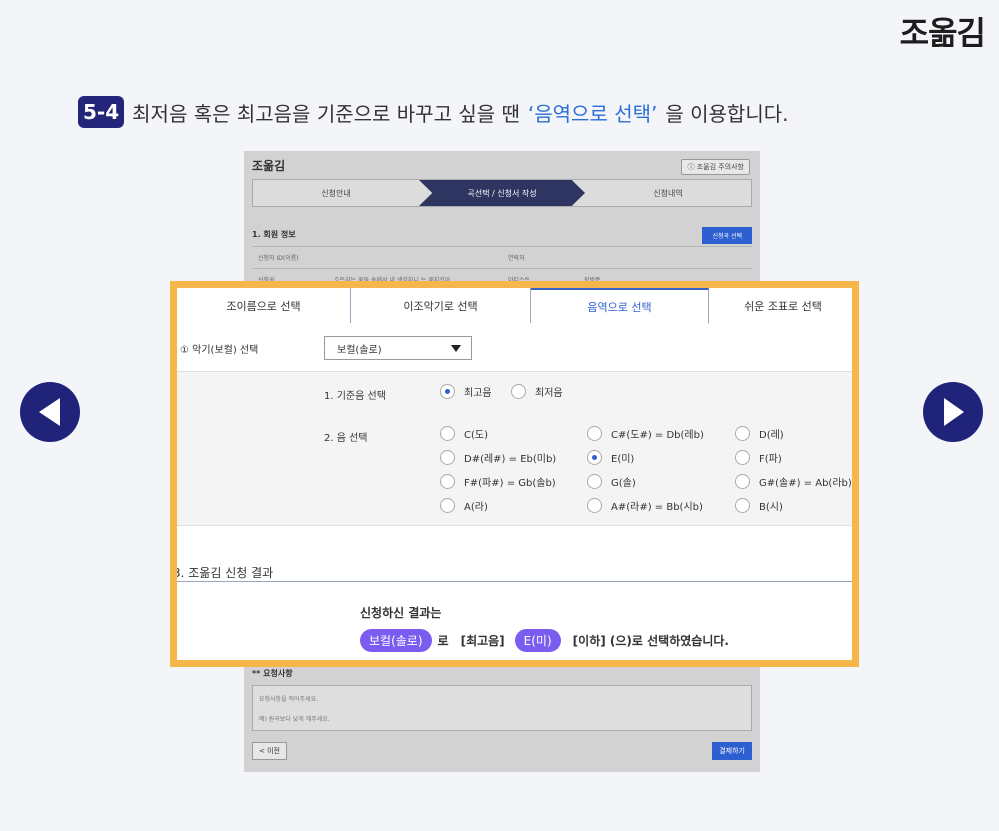  What do you see at coordinates (478, 393) in the screenshot?
I see `radio-label: 최고음` at bounding box center [478, 393].